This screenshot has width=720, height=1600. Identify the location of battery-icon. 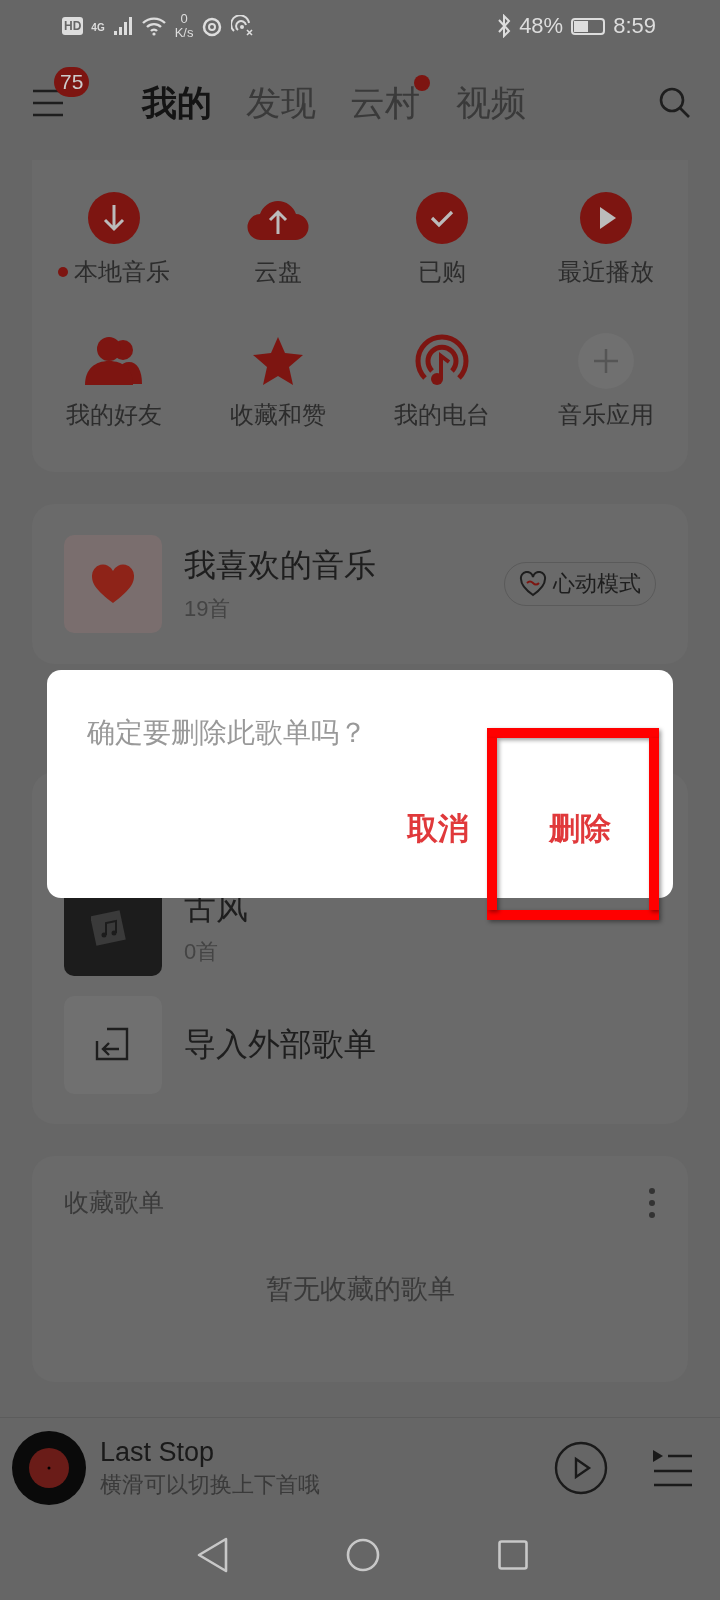
(588, 26).